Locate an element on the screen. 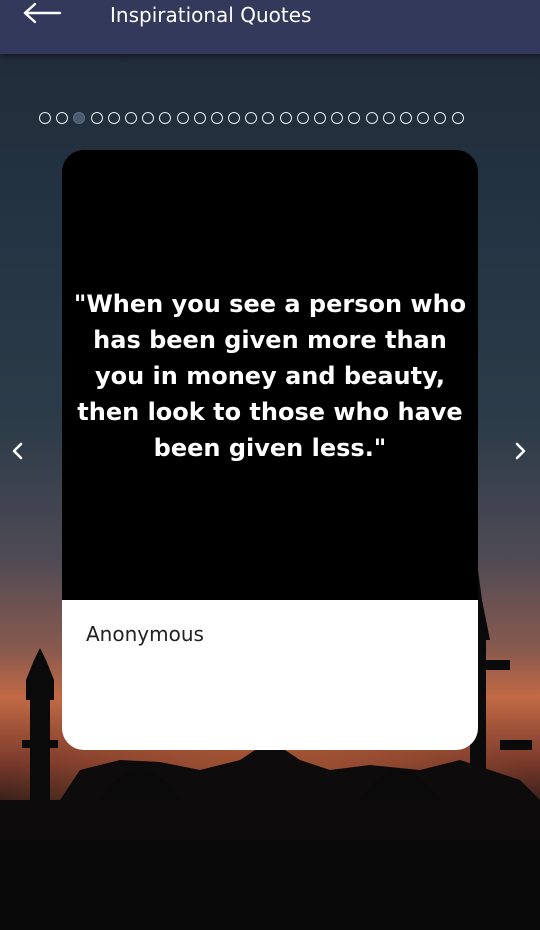  chevron-left-icon is located at coordinates (17, 451).